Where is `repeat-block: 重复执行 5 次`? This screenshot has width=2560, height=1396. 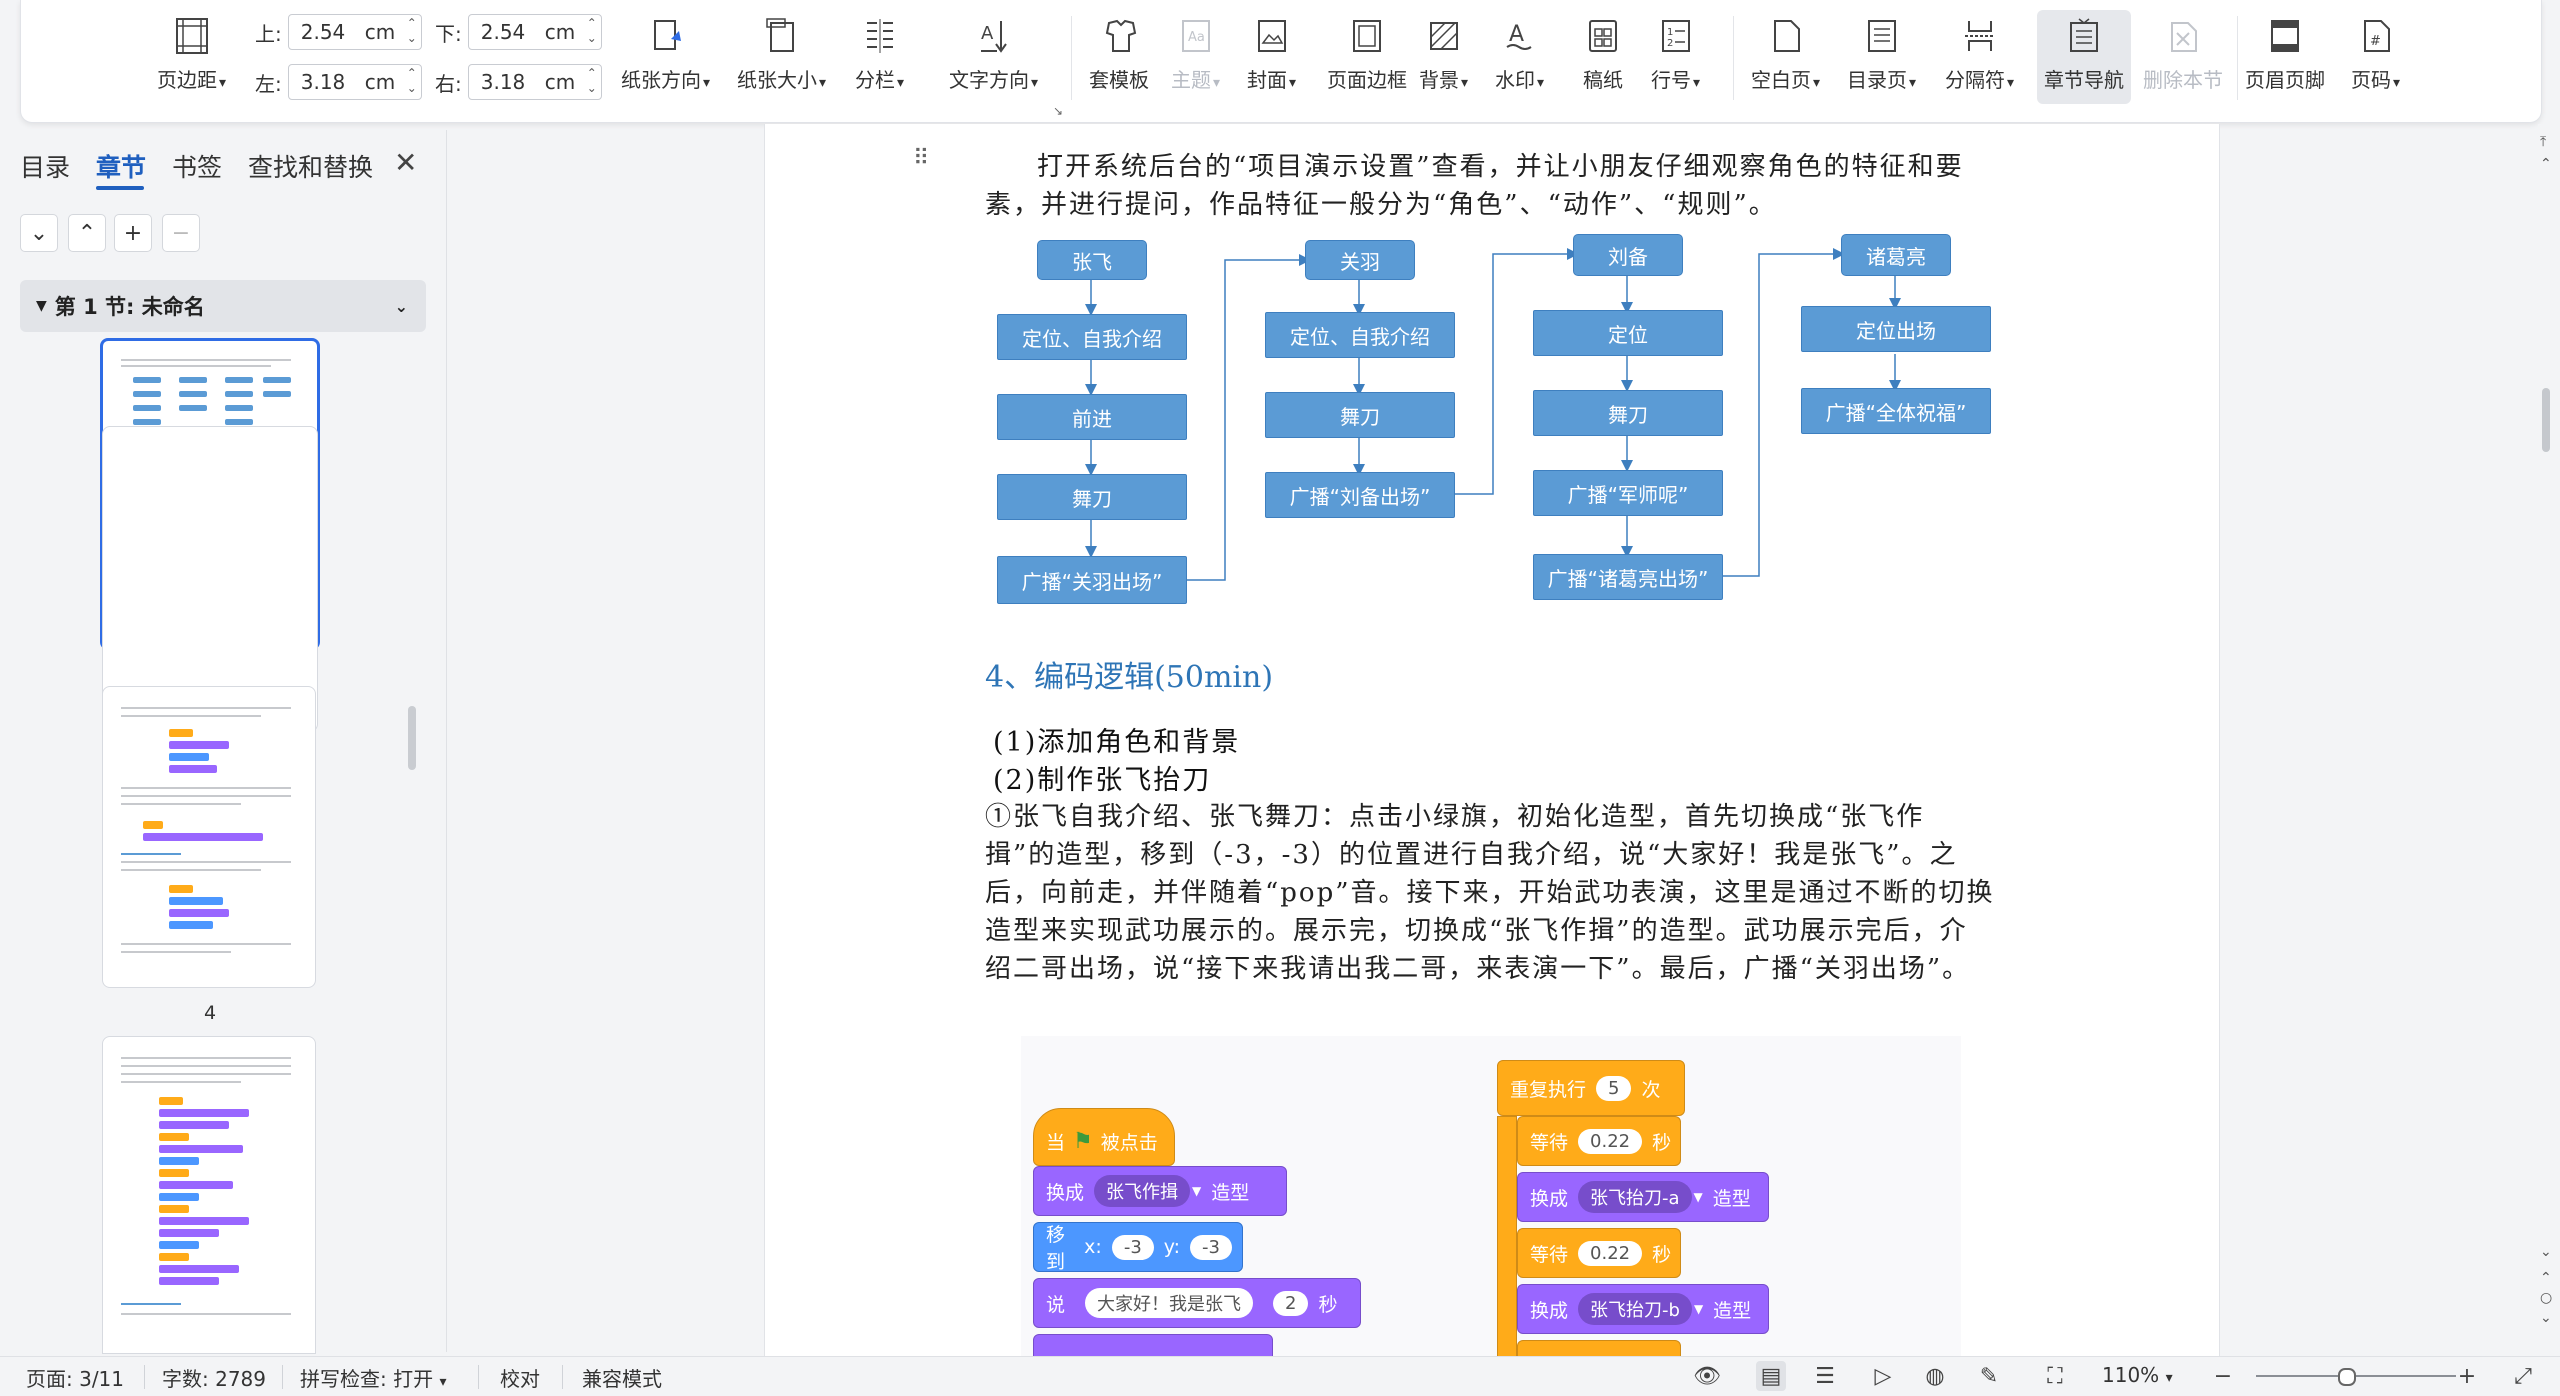
repeat-block: 重复执行 5 次 is located at coordinates (1591, 1088).